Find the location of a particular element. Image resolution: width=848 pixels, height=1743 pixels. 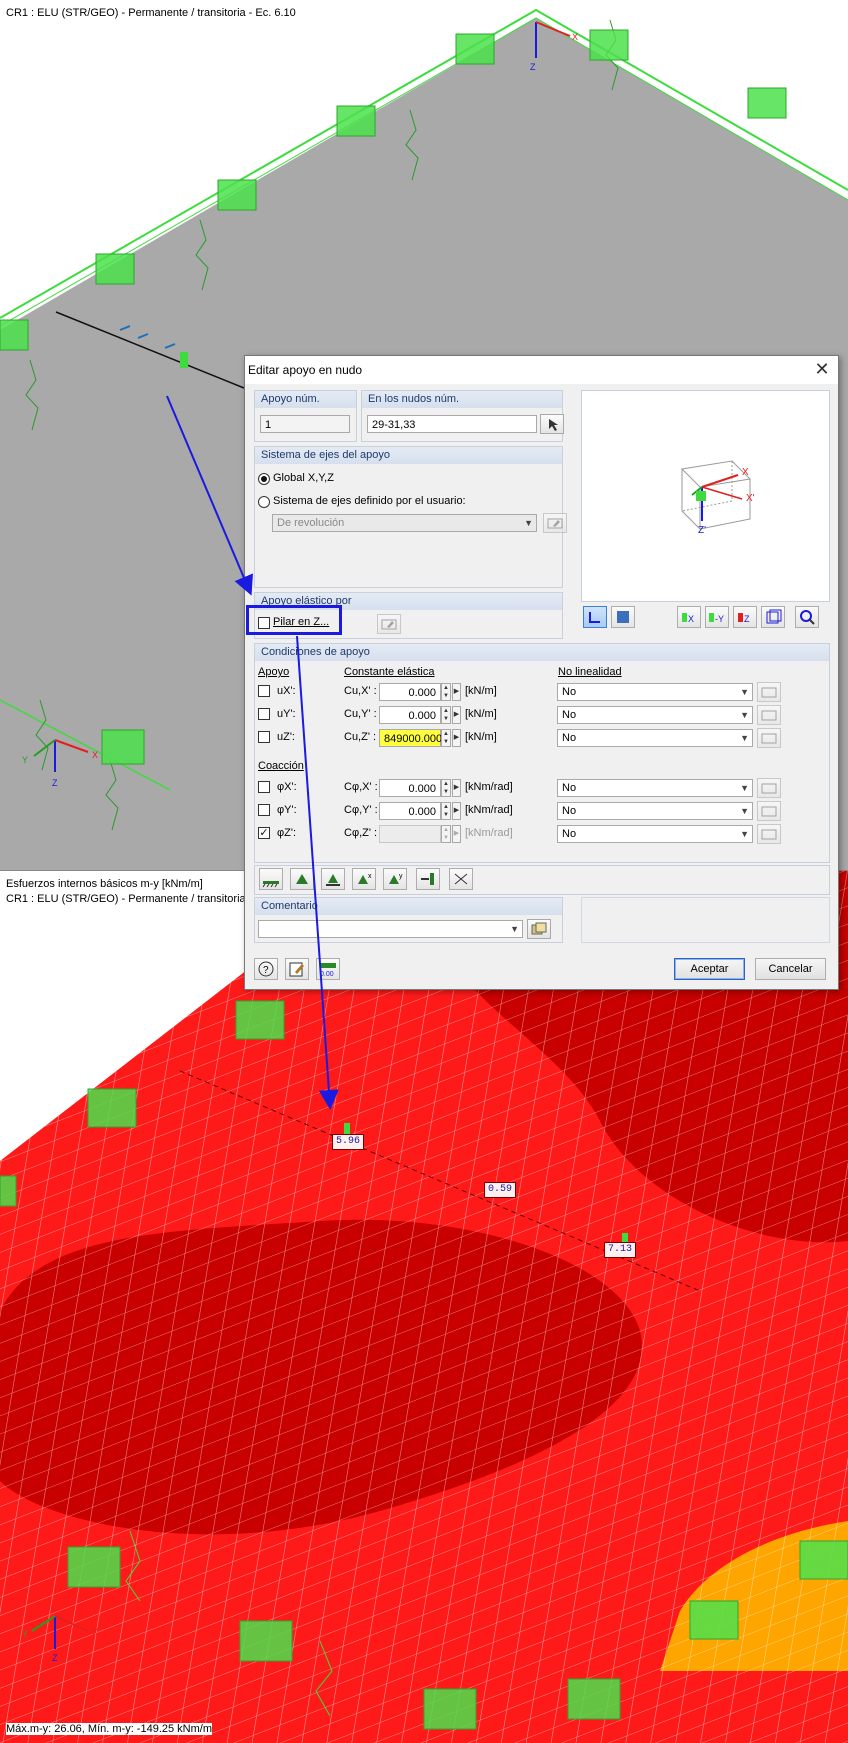

column-settings-button is located at coordinates (389, 624).